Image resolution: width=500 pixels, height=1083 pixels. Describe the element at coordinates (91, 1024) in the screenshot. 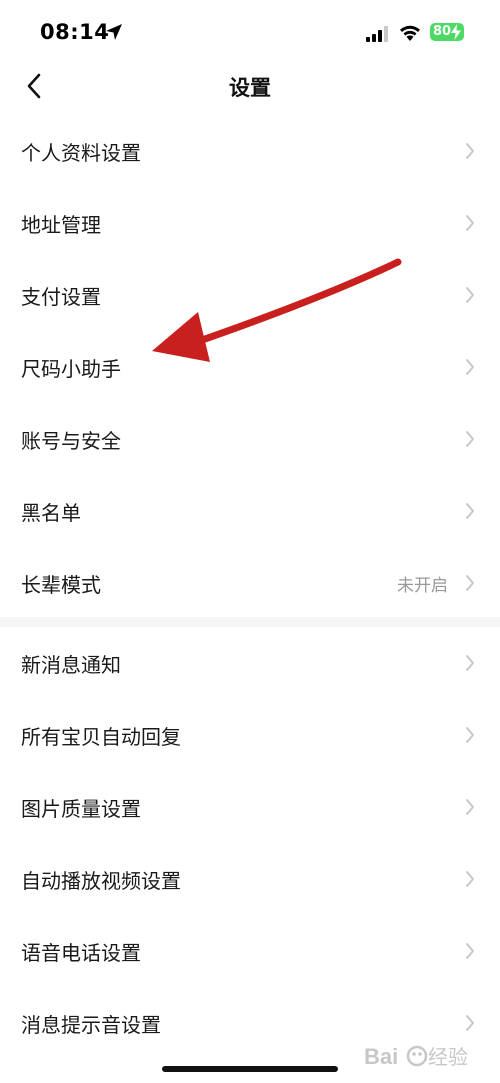

I see `settings-item-label: 消息提示音设置` at that location.